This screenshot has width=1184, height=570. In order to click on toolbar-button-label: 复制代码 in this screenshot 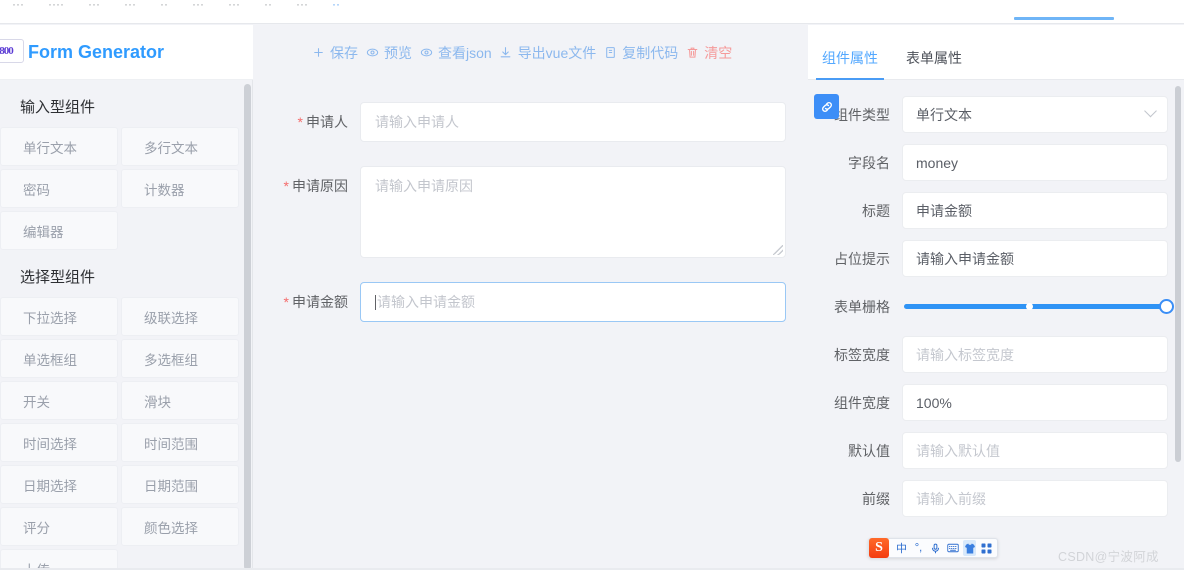, I will do `click(650, 52)`.